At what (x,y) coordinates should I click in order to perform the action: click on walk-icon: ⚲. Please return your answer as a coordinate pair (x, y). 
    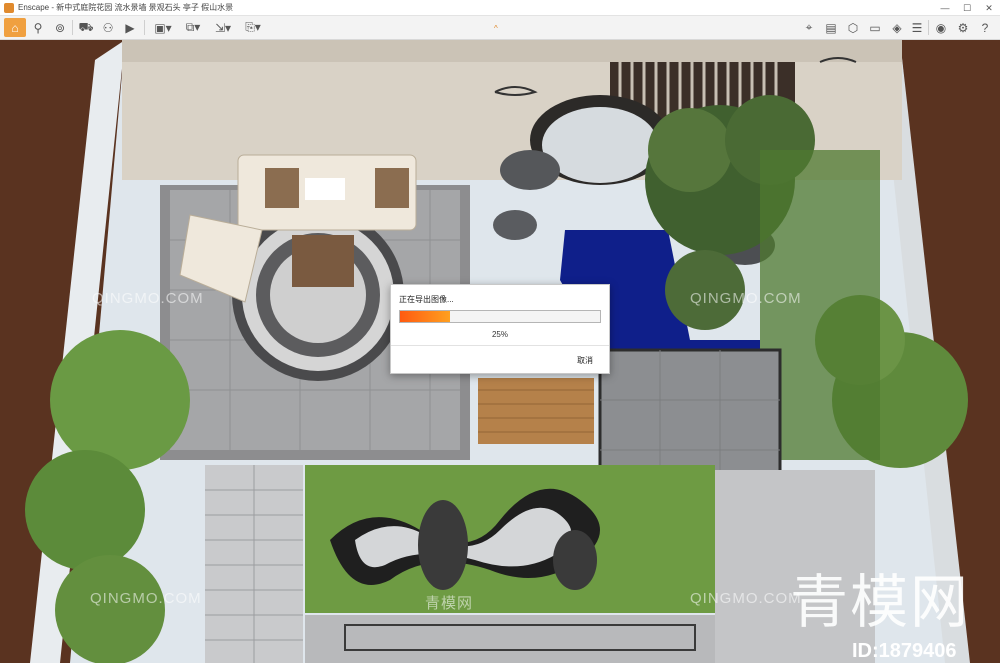
    Looking at the image, I should click on (38, 27).